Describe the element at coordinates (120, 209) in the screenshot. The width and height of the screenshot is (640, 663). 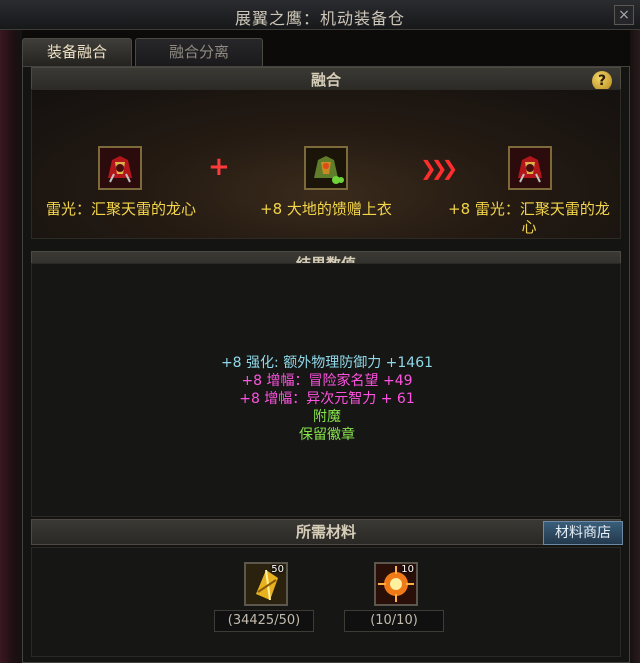
I see `source-item-label: 雷光：汇聚天雷的龙心` at that location.